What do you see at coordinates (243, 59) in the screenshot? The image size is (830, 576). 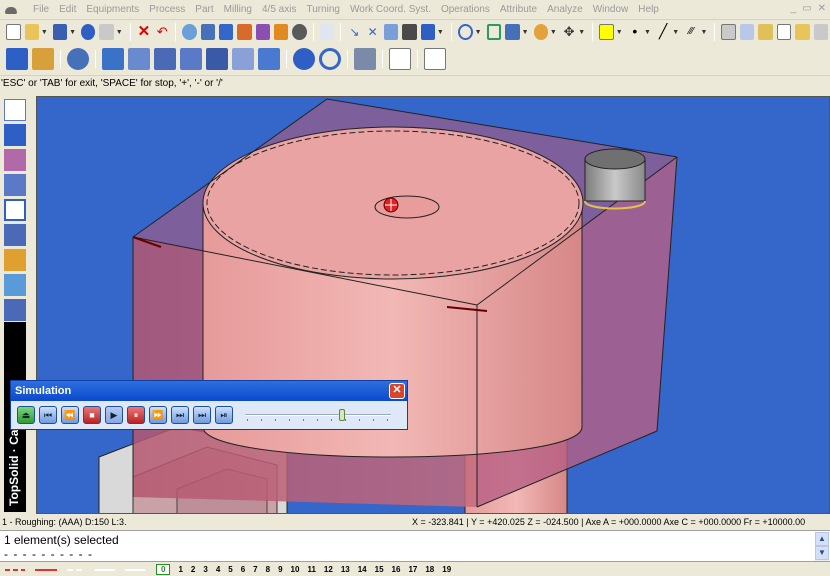 I see `op-engrave-icon` at bounding box center [243, 59].